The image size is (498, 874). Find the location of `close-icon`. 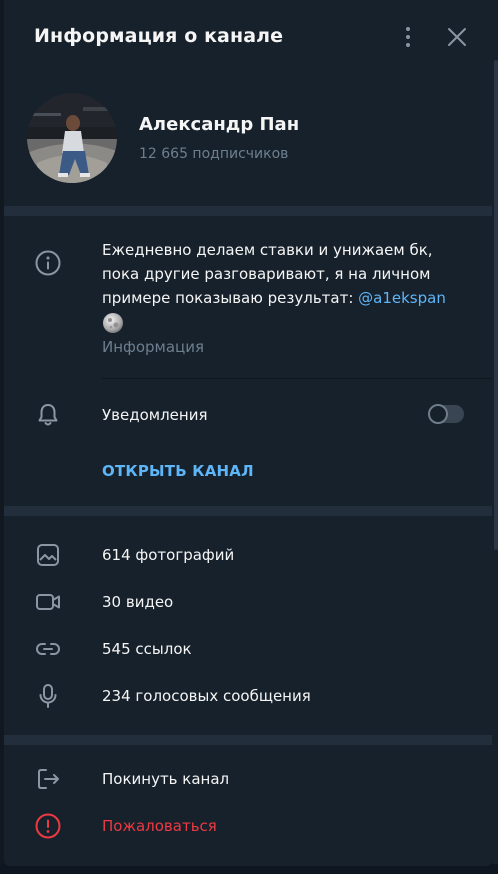

close-icon is located at coordinates (457, 37).